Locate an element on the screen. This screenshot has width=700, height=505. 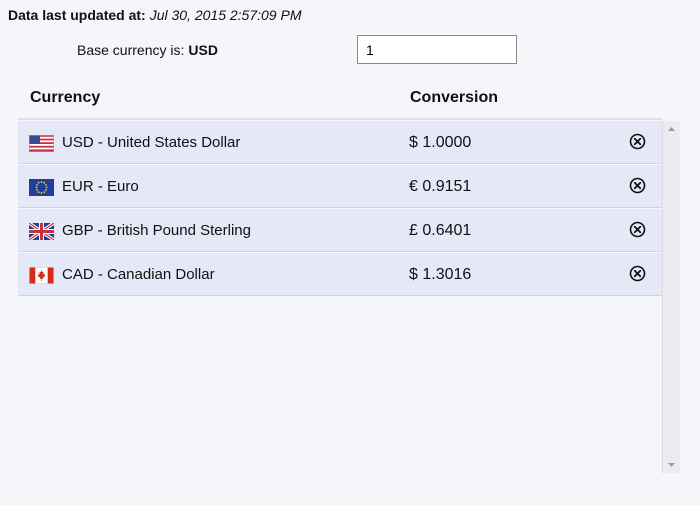
remove-currency-cad-icon is located at coordinates (637, 273).